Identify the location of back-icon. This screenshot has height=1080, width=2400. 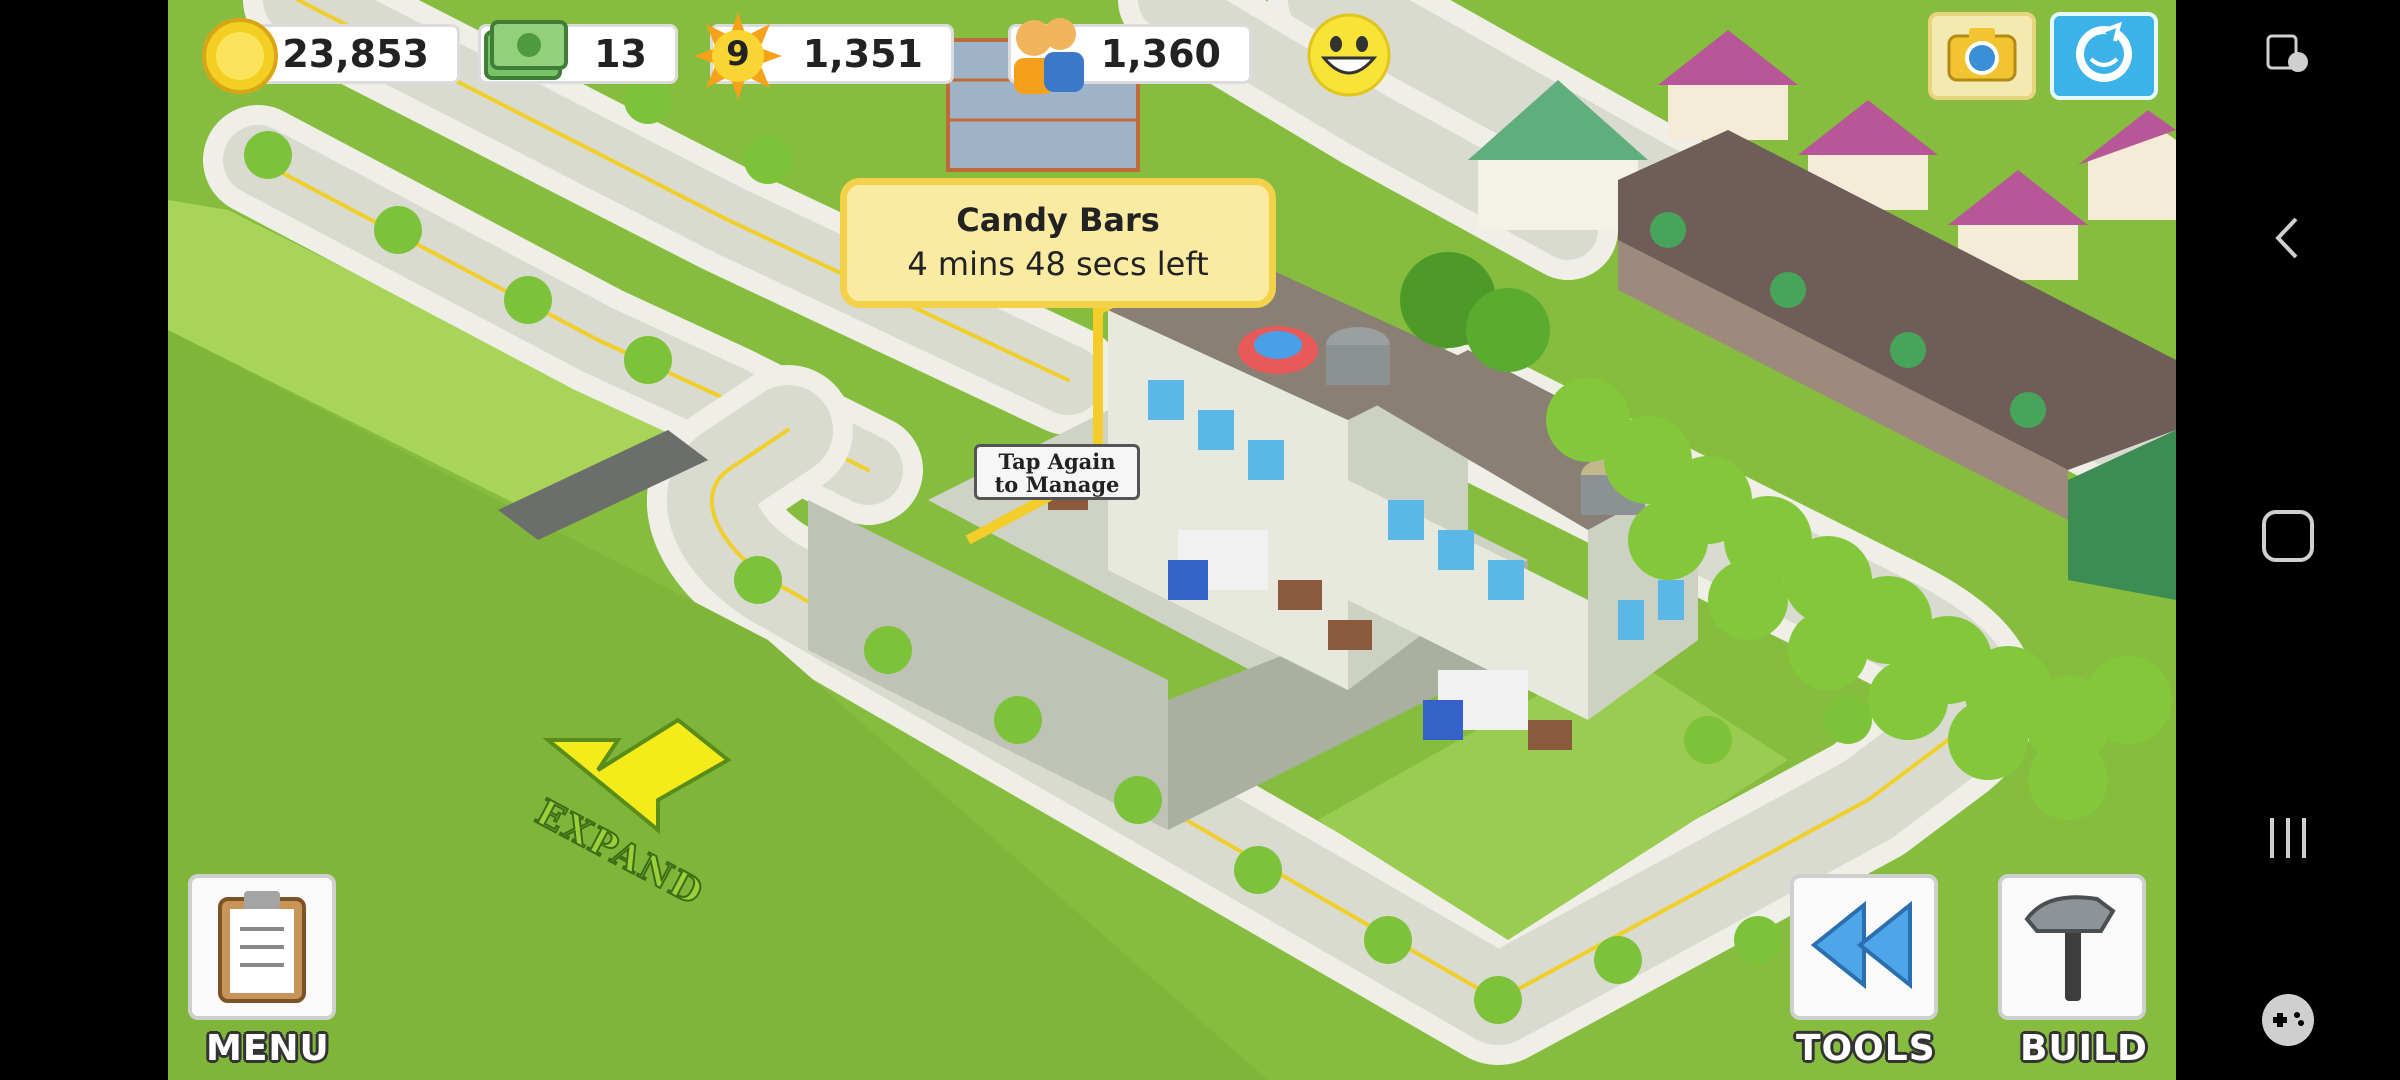
(2288, 240).